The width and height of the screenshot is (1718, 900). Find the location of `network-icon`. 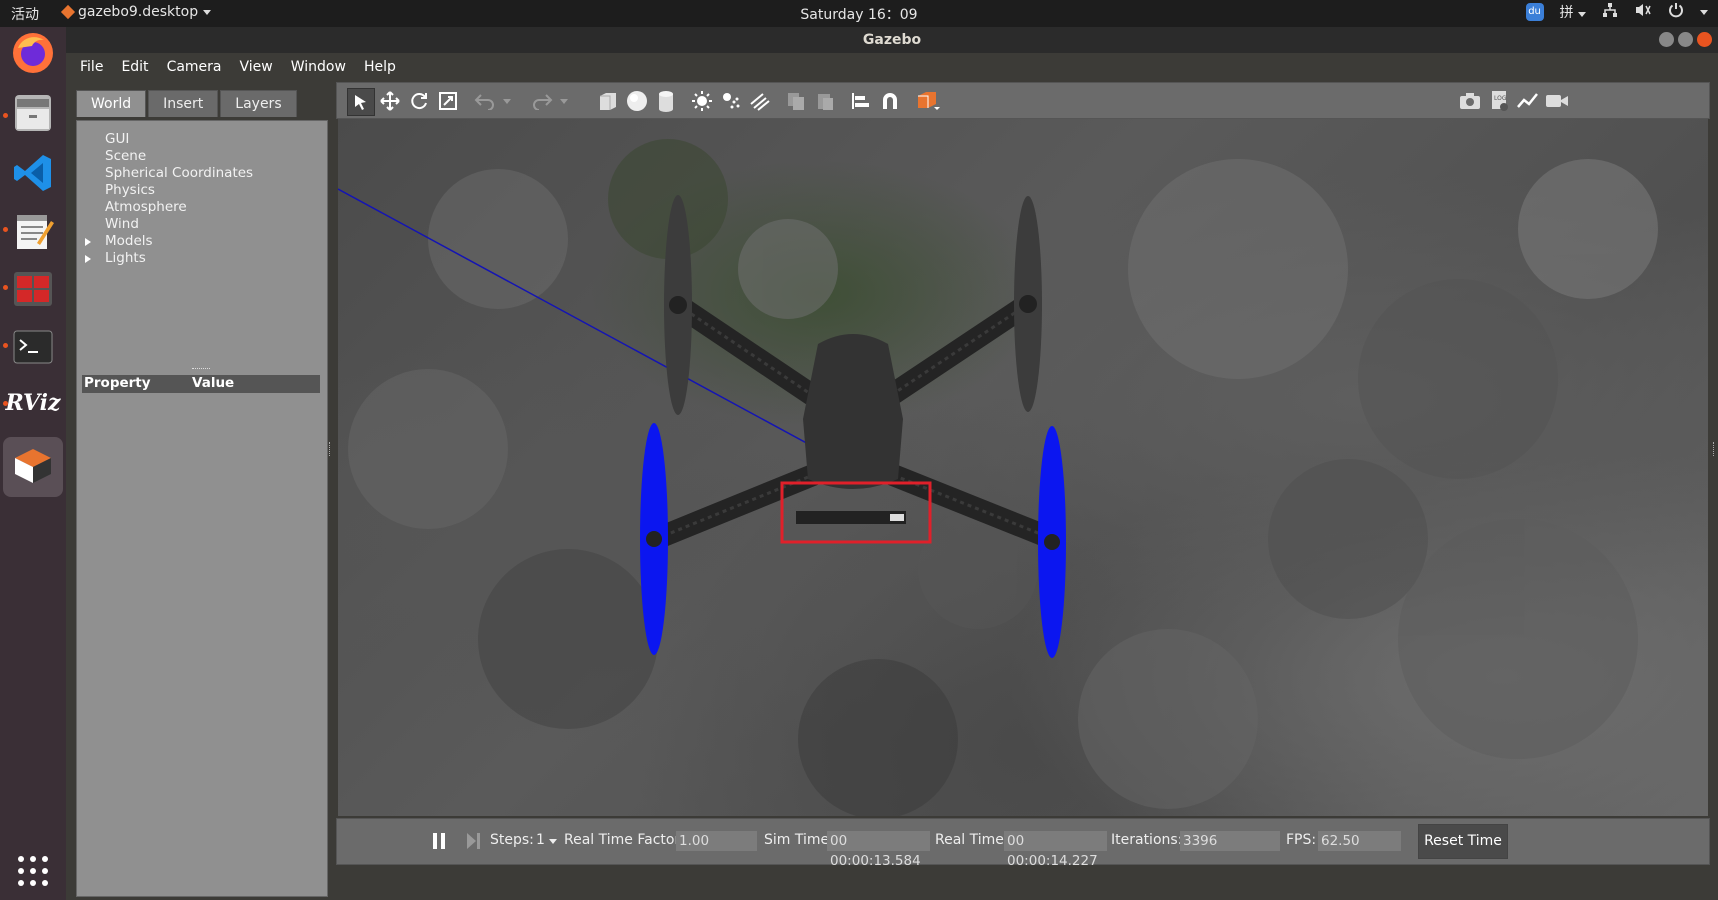

network-icon is located at coordinates (1610, 12).